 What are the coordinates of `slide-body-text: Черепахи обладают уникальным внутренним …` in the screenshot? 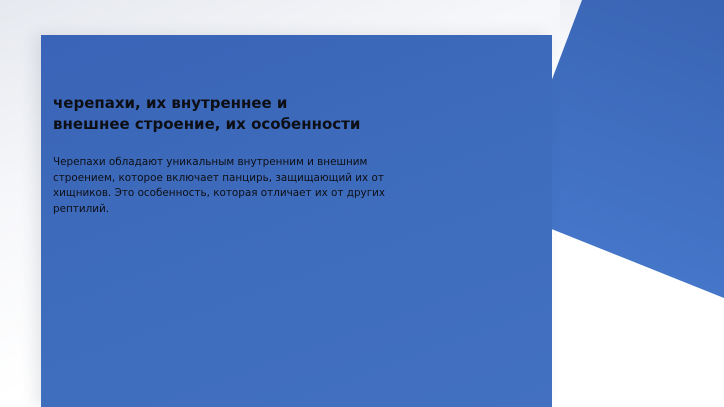 It's located at (219, 185).